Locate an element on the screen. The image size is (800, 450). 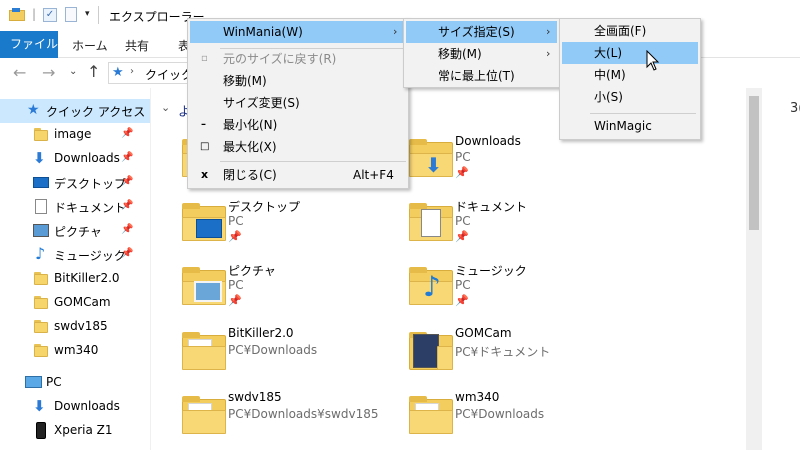
phone-icon is located at coordinates (41, 430).